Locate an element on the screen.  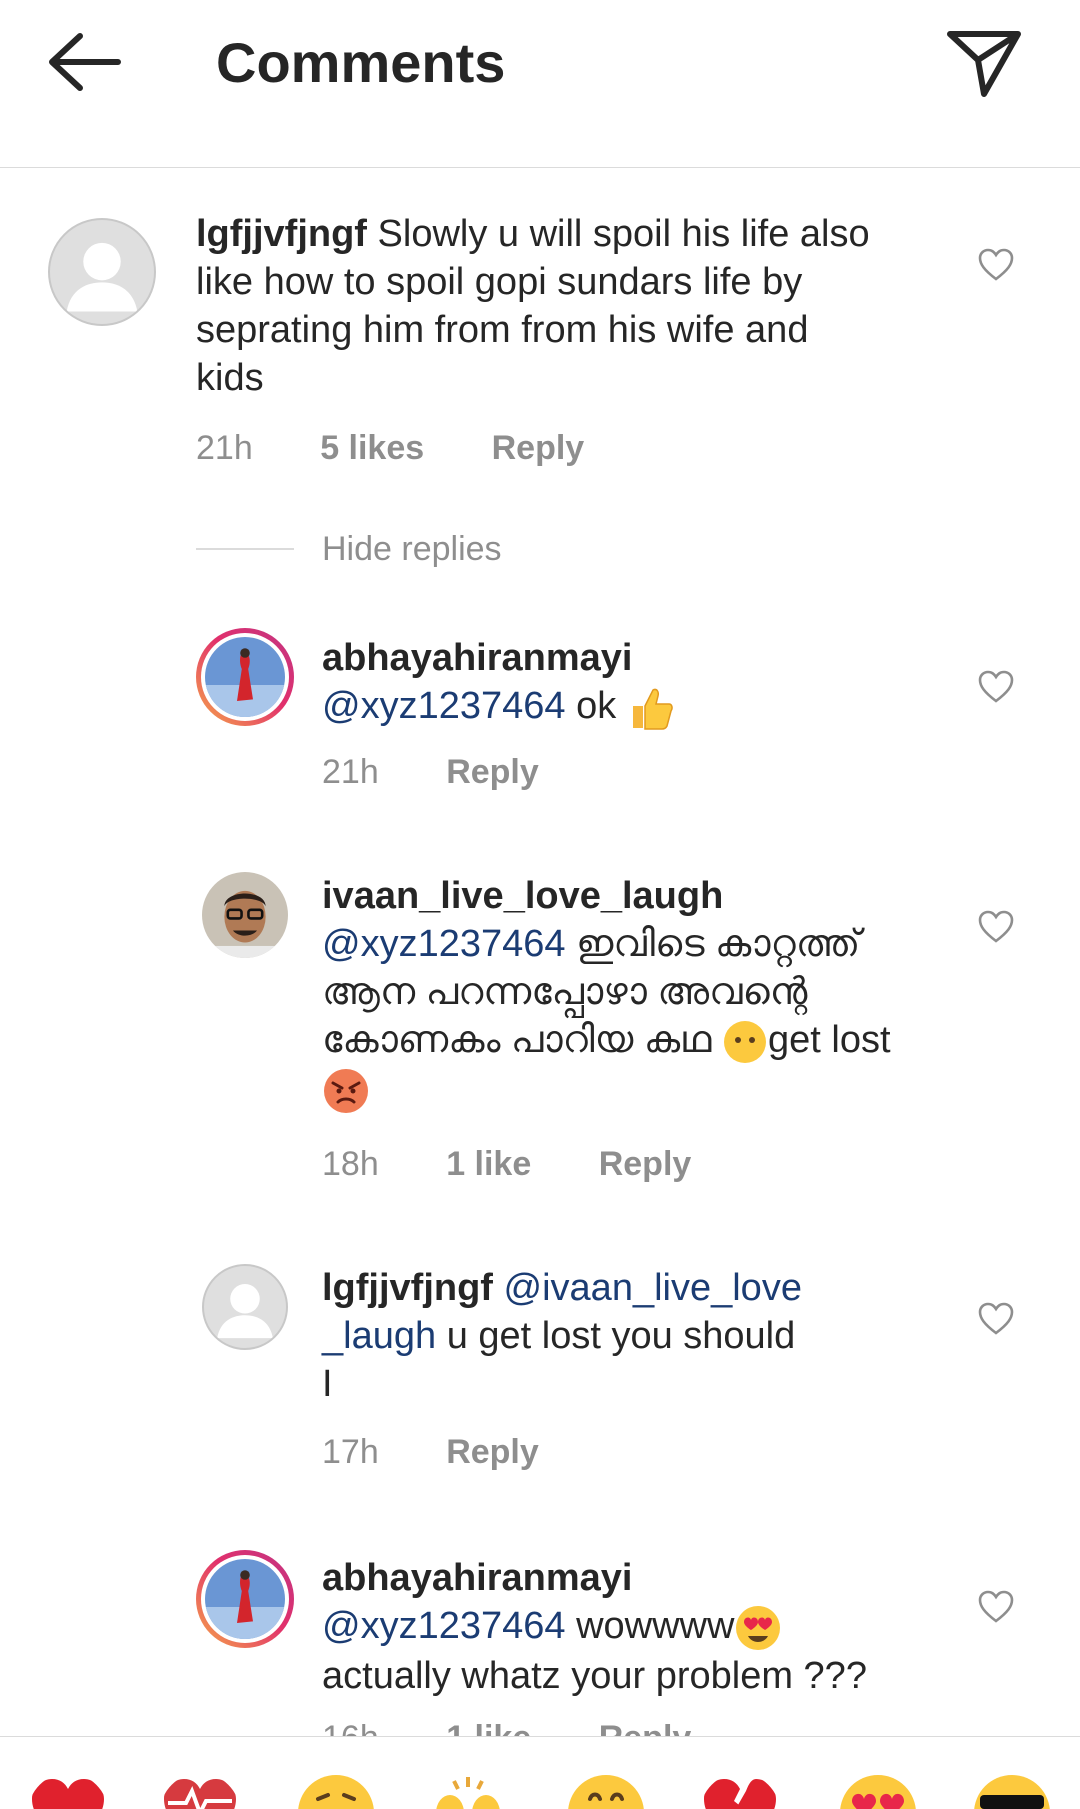
header-bar: Comments is located at coordinates (540, 84).